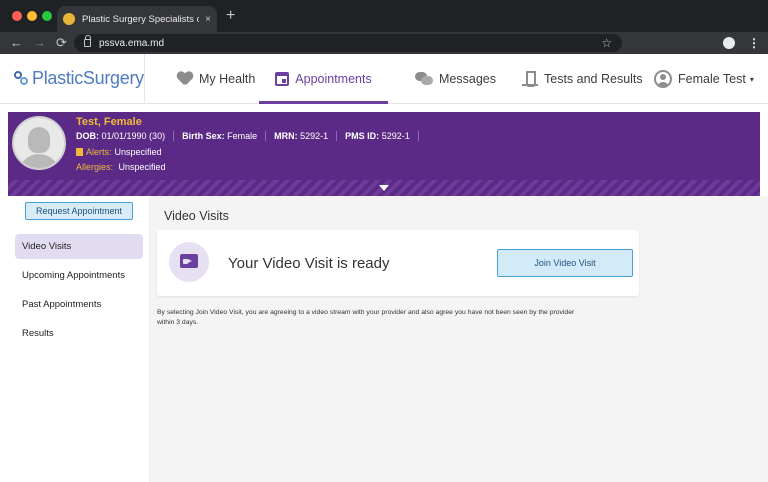 This screenshot has width=768, height=482. Describe the element at coordinates (88, 78) in the screenshot. I see `logo-text: PlasticSurgery` at that location.